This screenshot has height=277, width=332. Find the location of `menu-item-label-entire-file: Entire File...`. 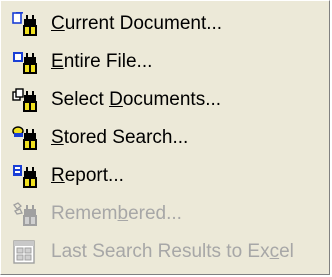

menu-item-label-entire-file: Entire File... is located at coordinates (102, 61).